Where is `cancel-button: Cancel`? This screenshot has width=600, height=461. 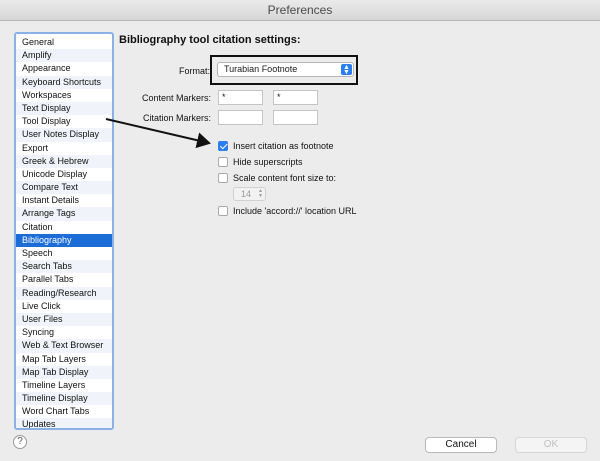 cancel-button: Cancel is located at coordinates (461, 445).